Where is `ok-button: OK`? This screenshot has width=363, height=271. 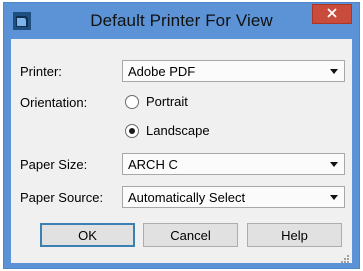 ok-button: OK is located at coordinates (87, 235).